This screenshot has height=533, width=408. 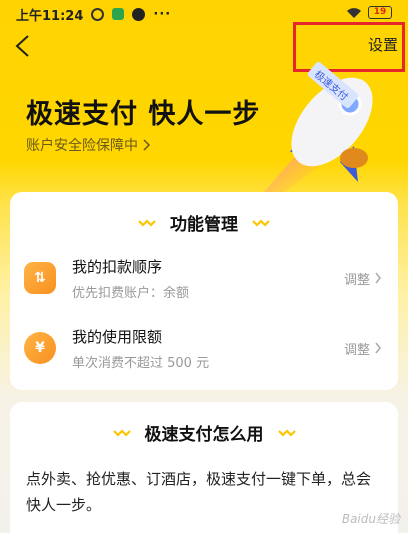 What do you see at coordinates (204, 213) in the screenshot?
I see `function-card-header: 功能管理` at bounding box center [204, 213].